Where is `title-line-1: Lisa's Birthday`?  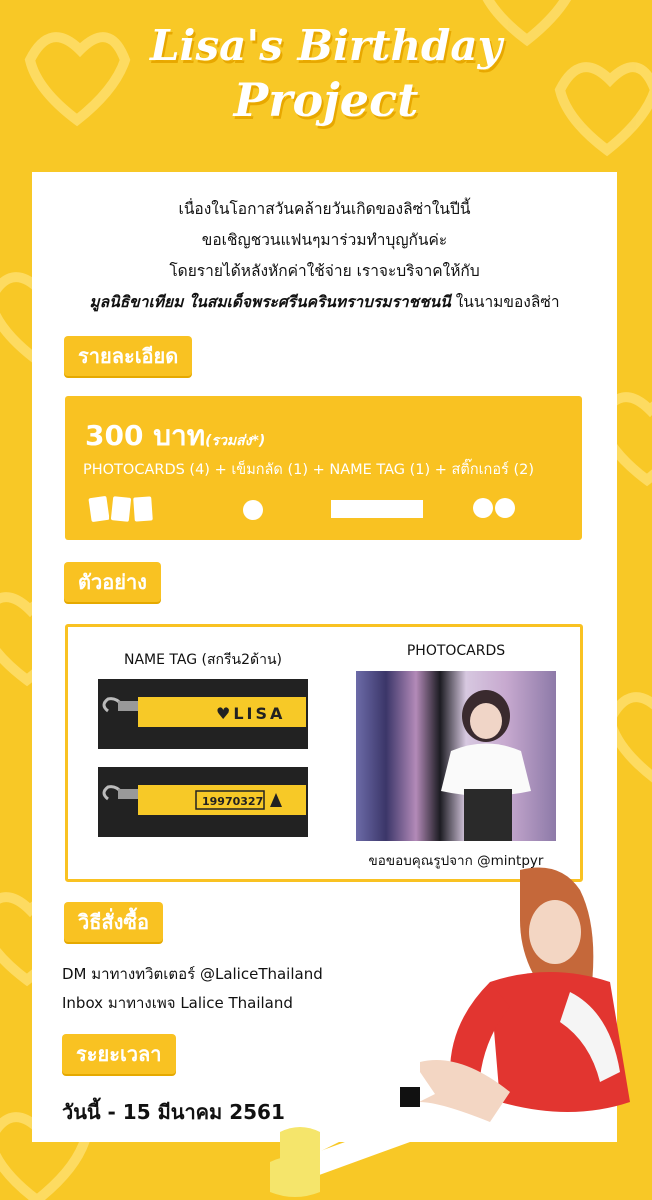
title-line-1: Lisa's Birthday is located at coordinates (326, 45).